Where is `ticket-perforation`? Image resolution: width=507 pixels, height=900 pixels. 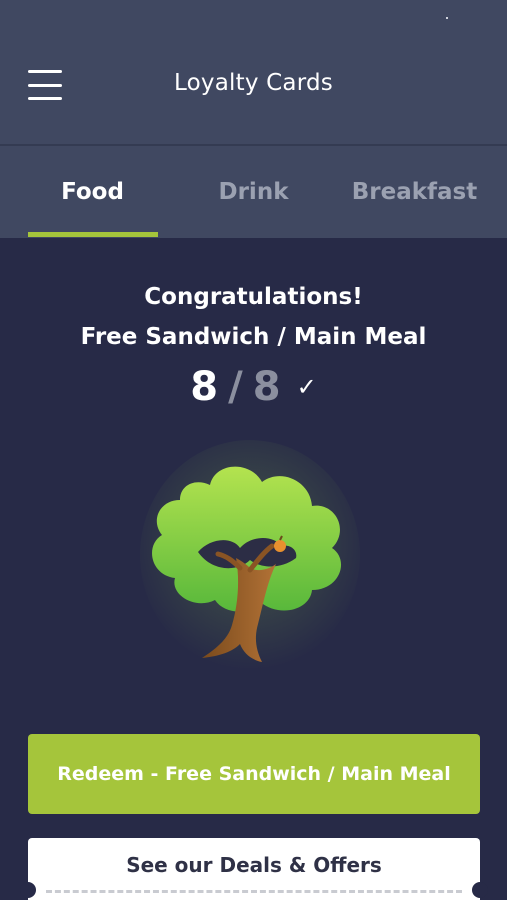 ticket-perforation is located at coordinates (254, 891).